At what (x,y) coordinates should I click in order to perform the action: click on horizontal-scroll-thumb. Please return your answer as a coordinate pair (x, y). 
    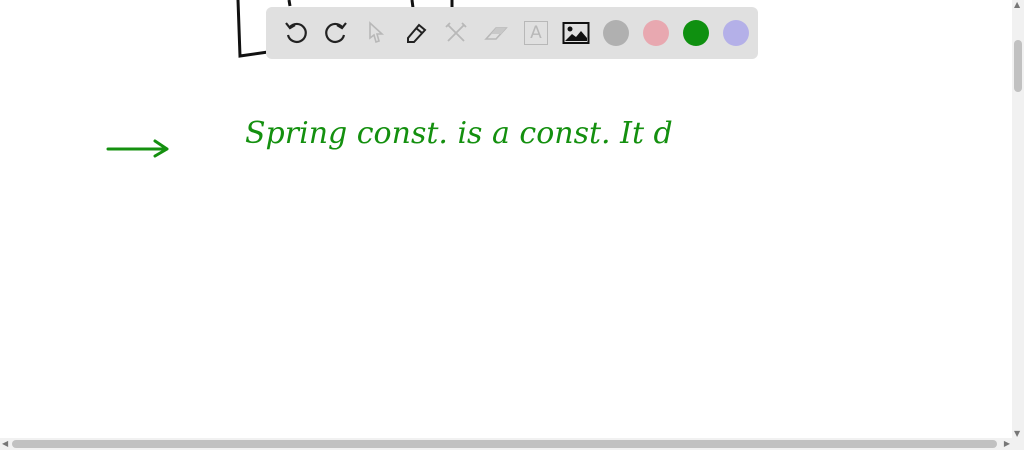
    Looking at the image, I should click on (504, 444).